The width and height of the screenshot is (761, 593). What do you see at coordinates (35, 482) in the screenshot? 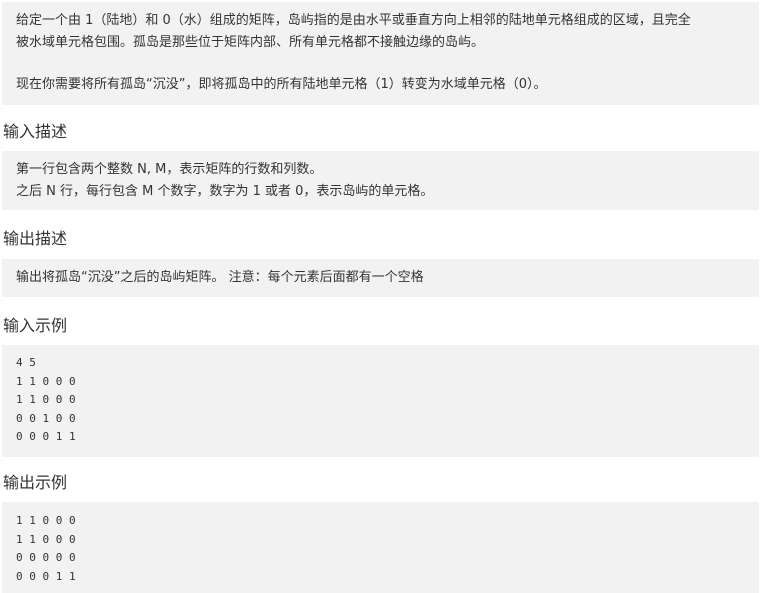
I see `output-example-heading: 输出示例` at bounding box center [35, 482].